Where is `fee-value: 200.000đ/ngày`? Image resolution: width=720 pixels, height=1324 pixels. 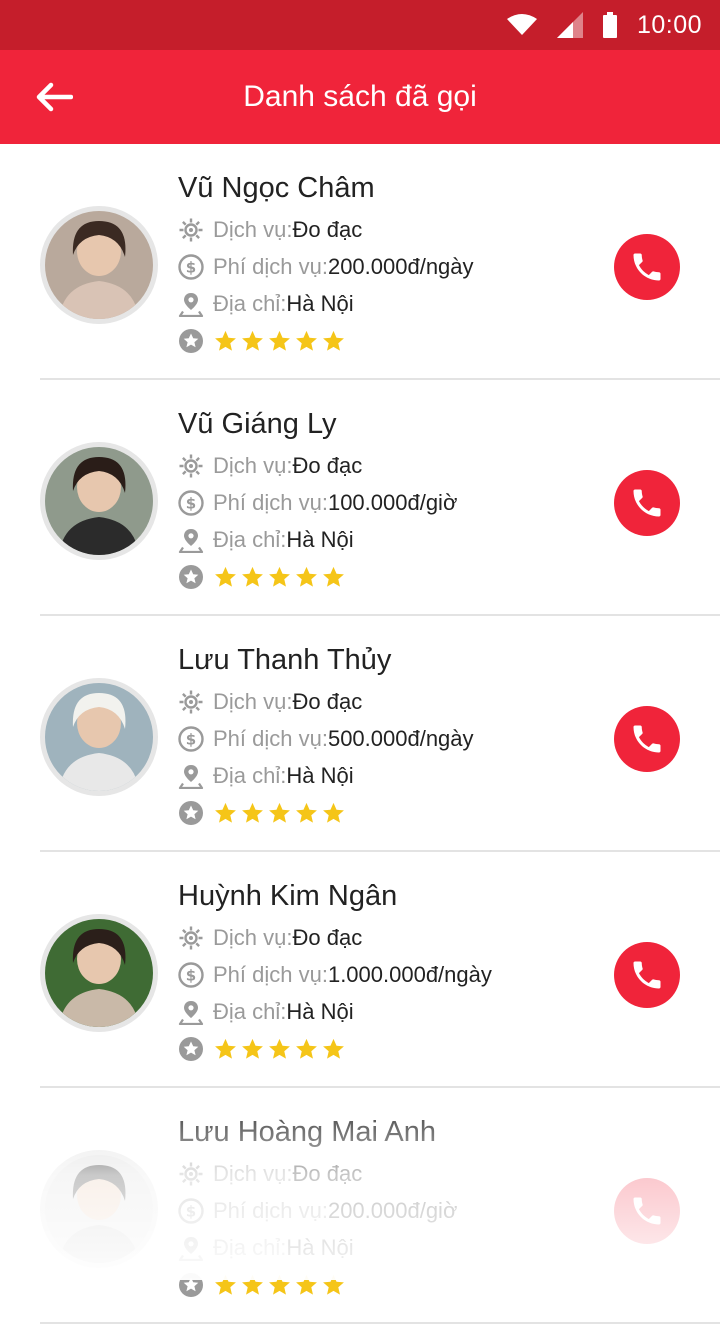
fee-value: 200.000đ/ngày is located at coordinates (400, 266).